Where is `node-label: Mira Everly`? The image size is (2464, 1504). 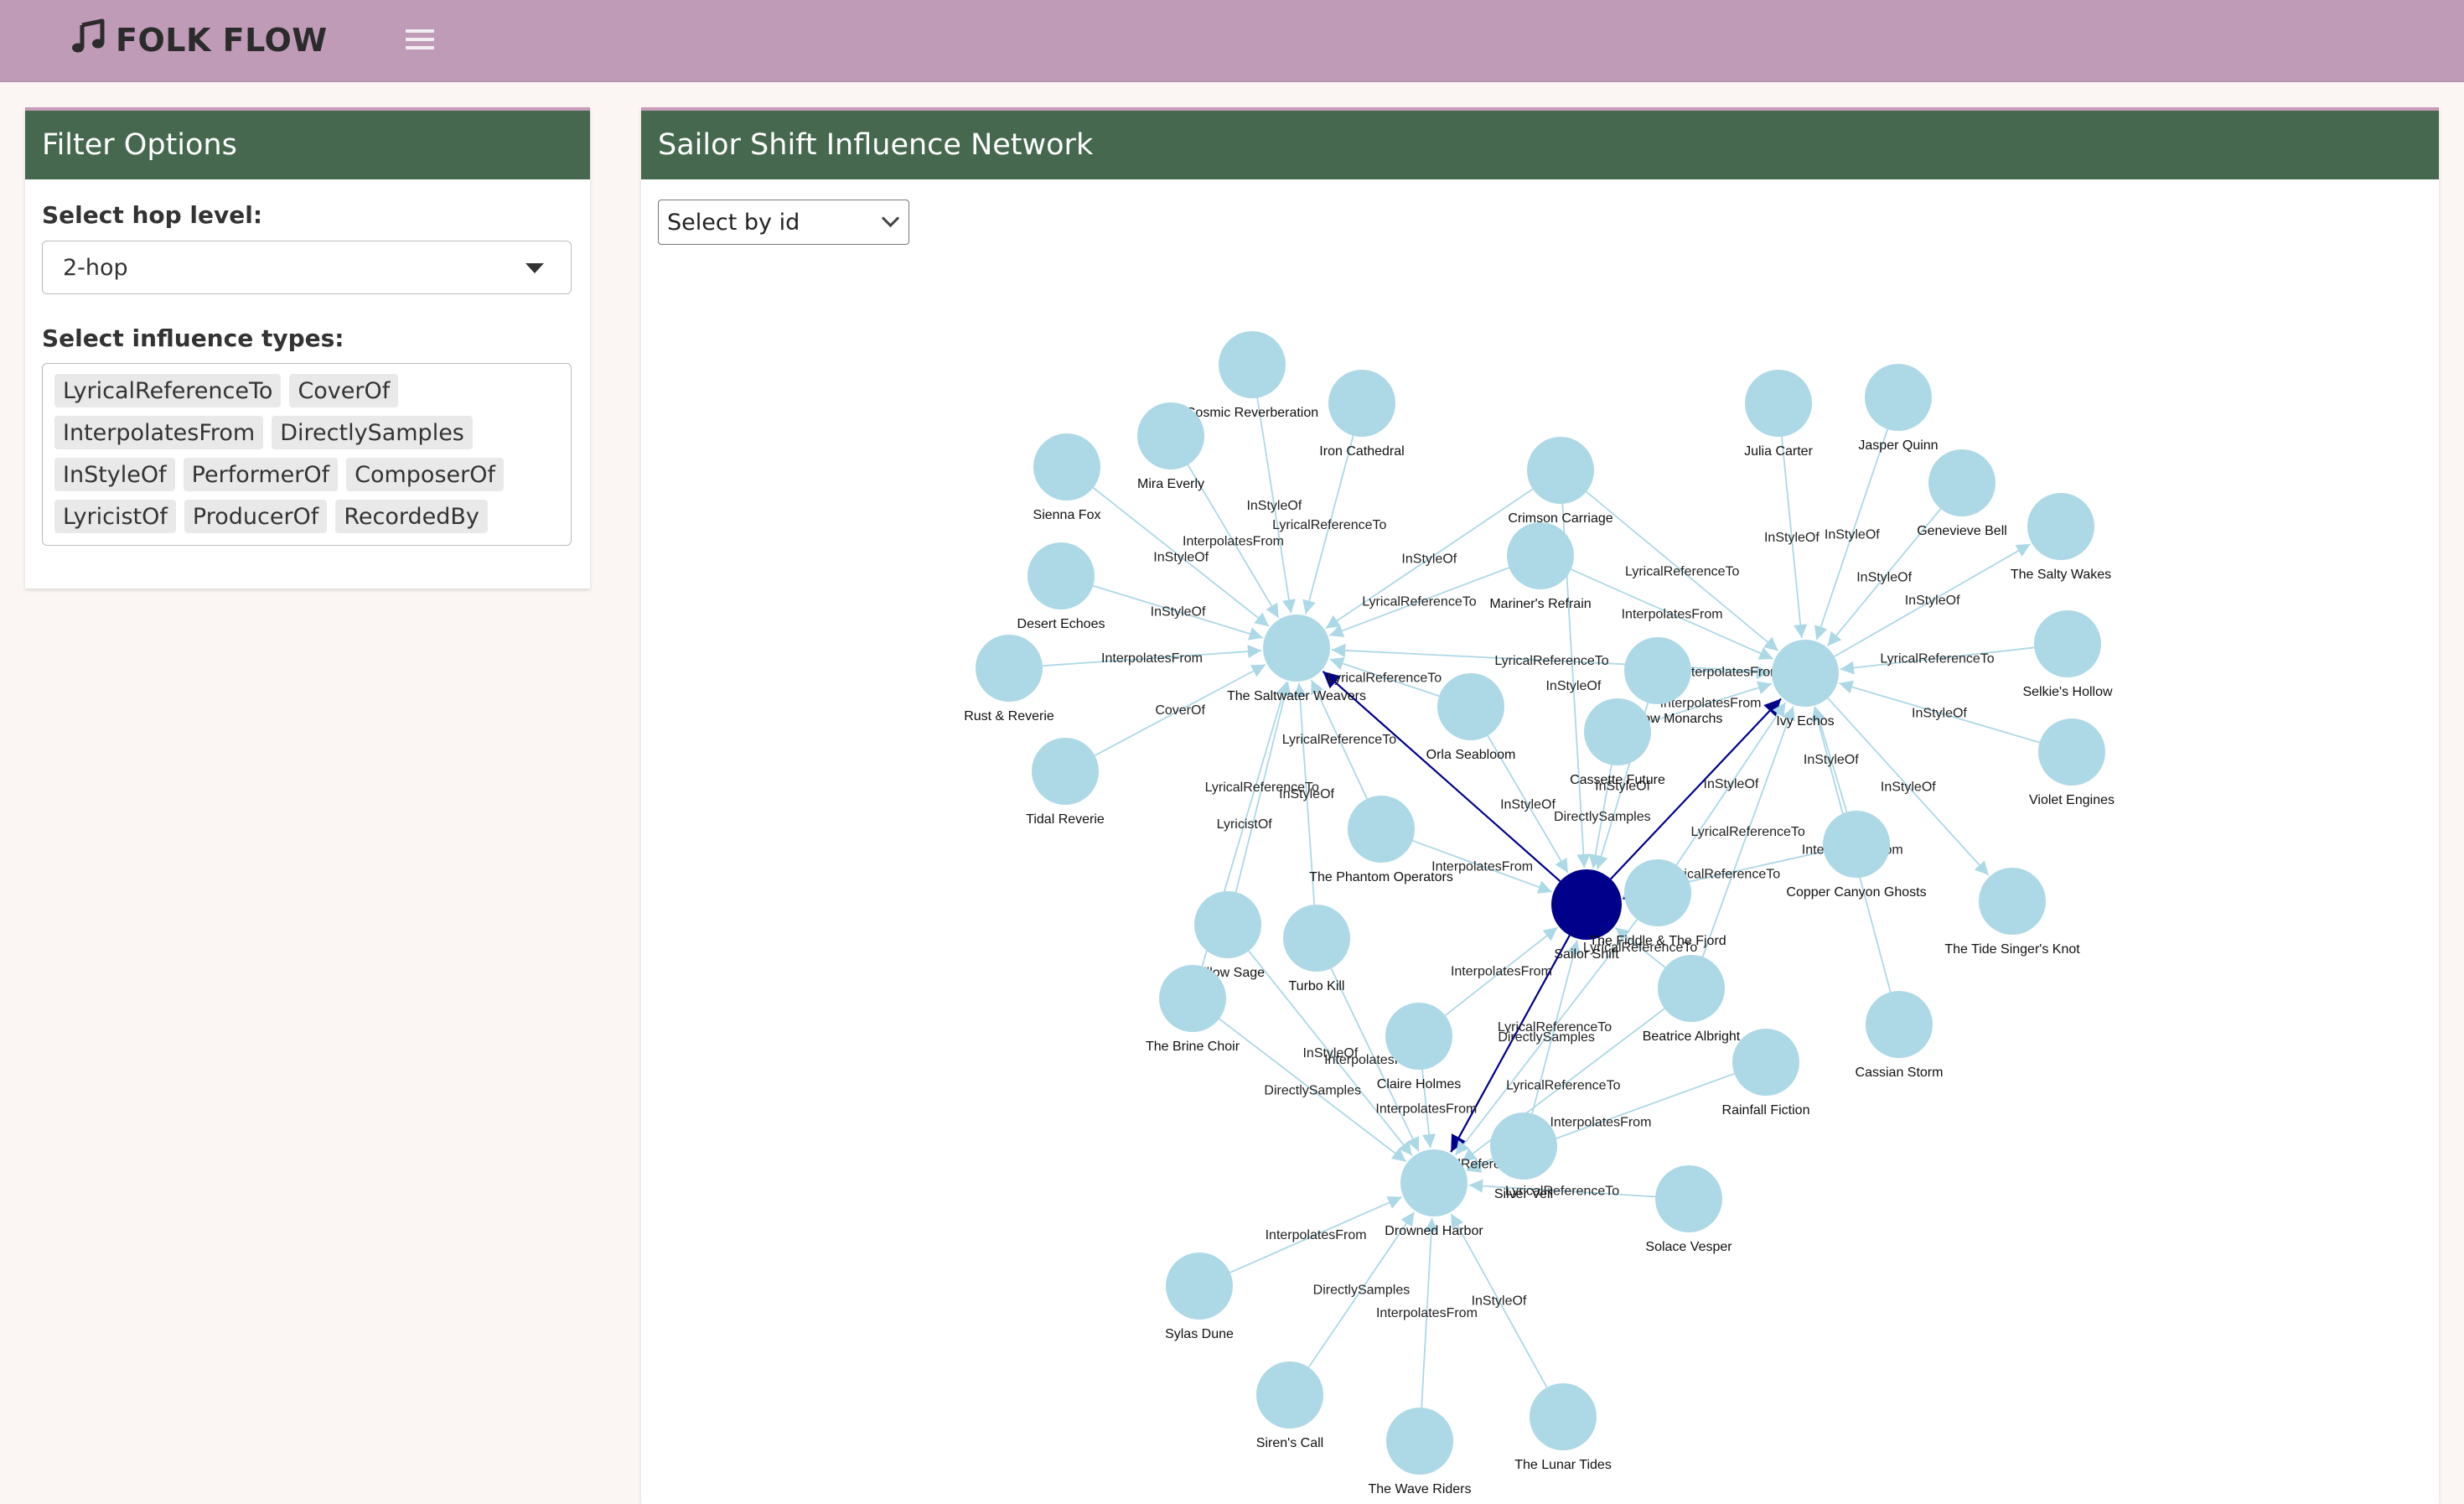 node-label: Mira Everly is located at coordinates (1170, 484).